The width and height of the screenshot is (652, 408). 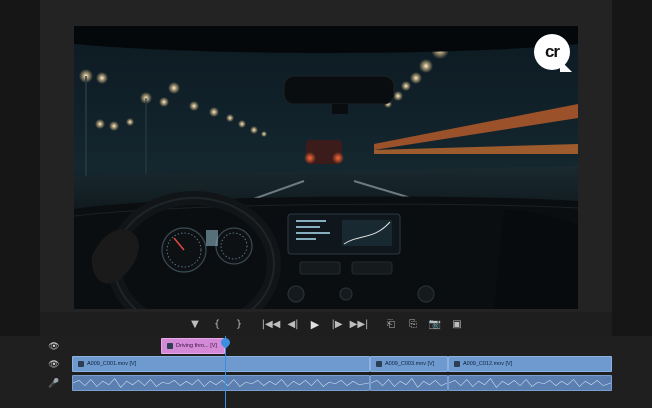 I want to click on comparison-view-button: ▣, so click(x=457, y=324).